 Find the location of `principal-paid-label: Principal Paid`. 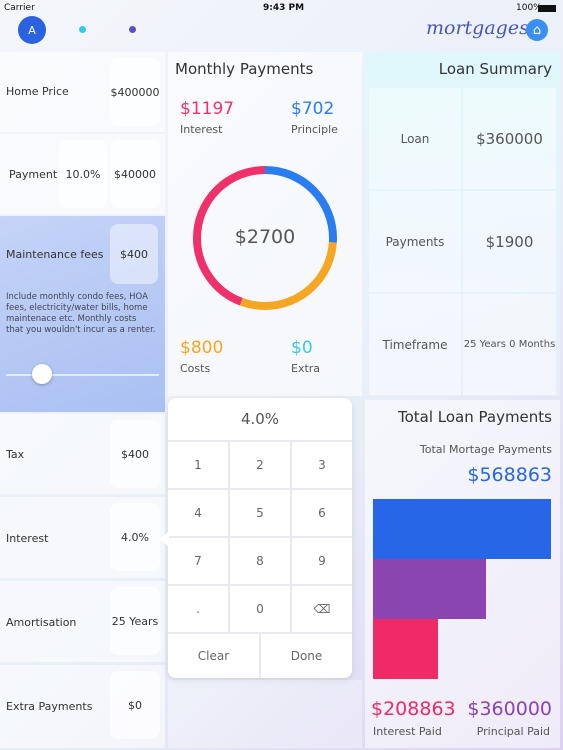

principal-paid-label: Principal Paid is located at coordinates (513, 731).